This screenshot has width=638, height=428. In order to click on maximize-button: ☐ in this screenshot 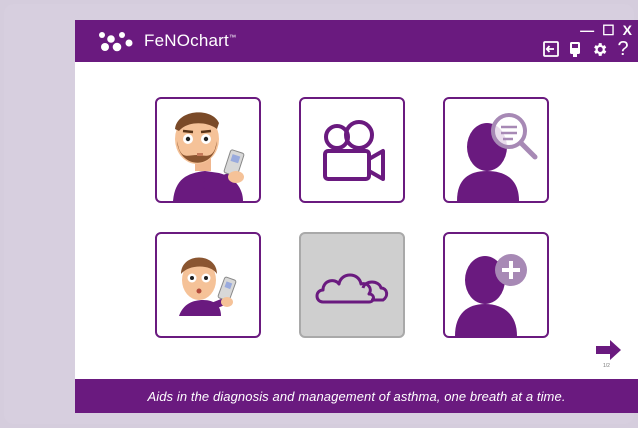, I will do `click(608, 30)`.